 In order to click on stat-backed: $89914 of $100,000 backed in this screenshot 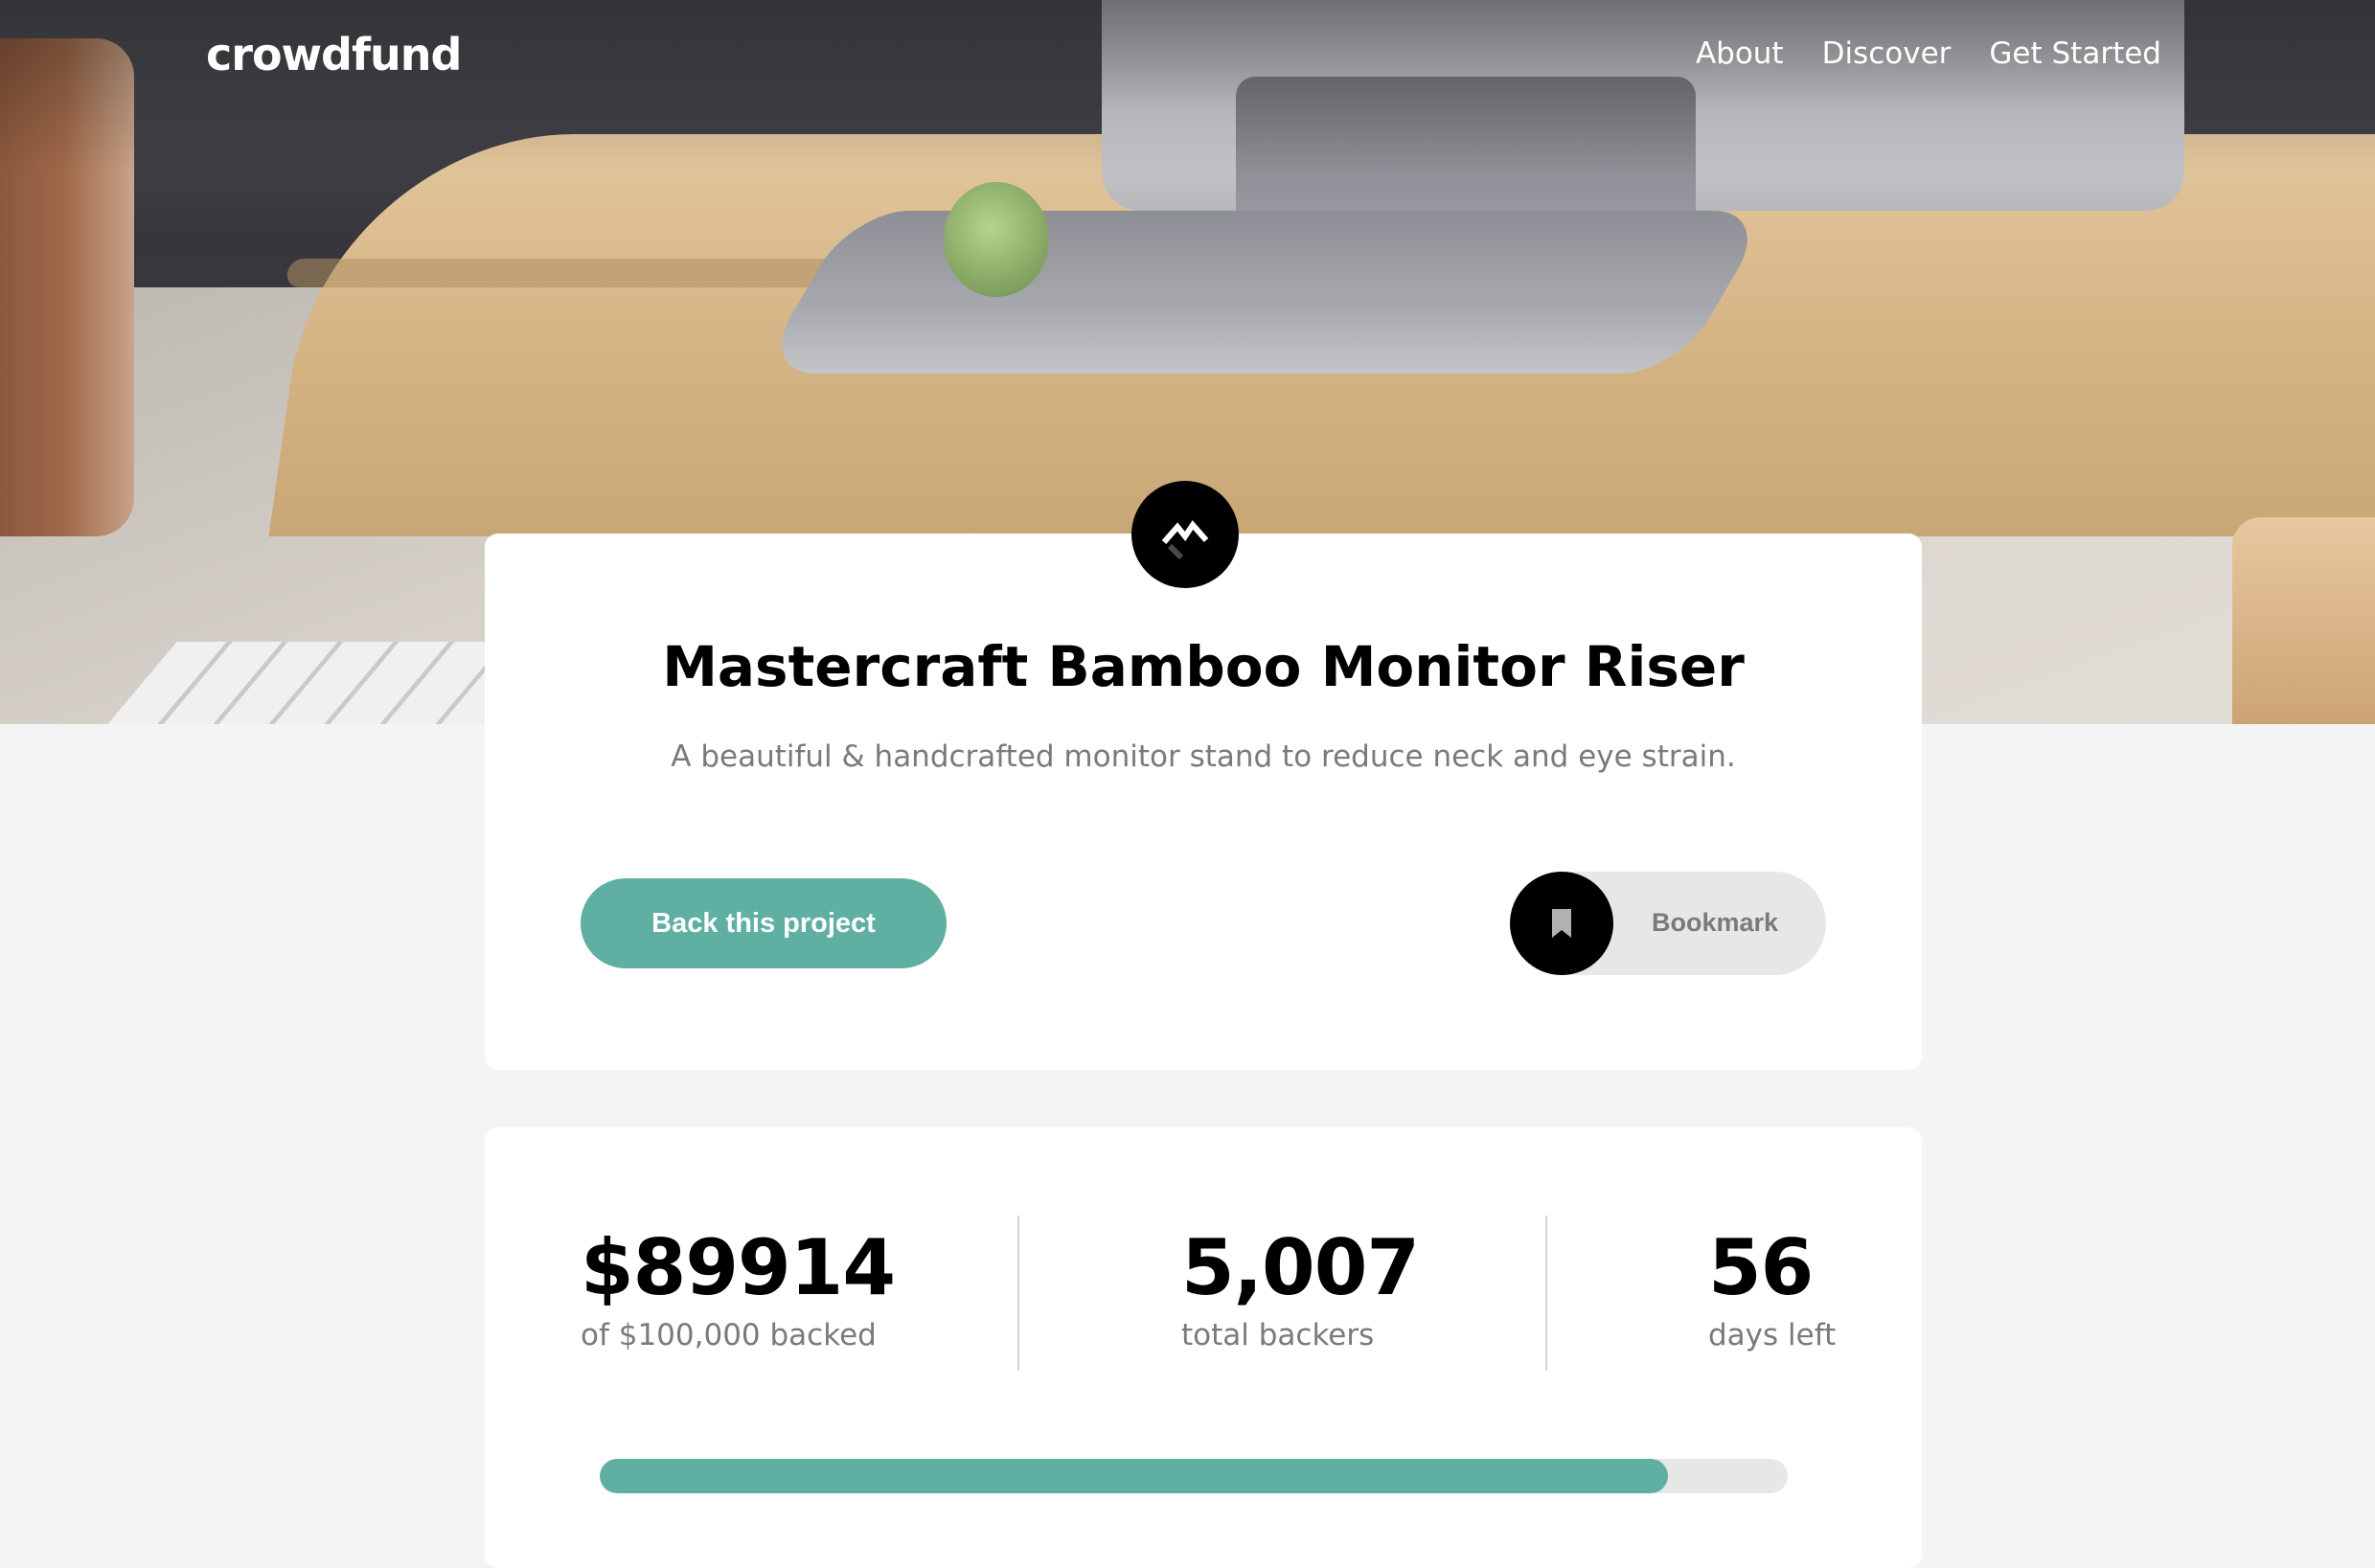, I will do `click(738, 1288)`.